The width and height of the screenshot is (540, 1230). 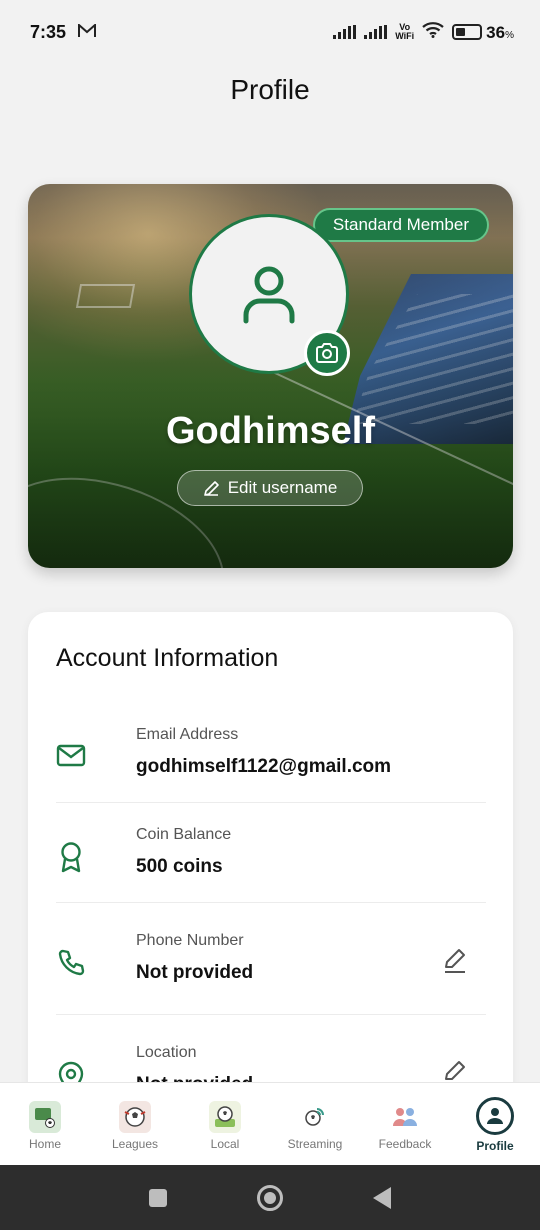 What do you see at coordinates (87, 32) in the screenshot?
I see `gmail-notification-icon` at bounding box center [87, 32].